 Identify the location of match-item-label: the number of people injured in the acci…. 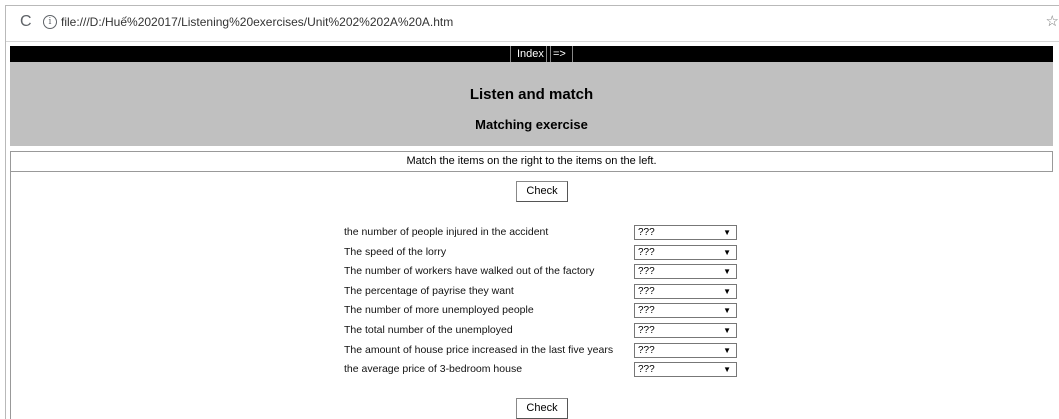
(446, 232).